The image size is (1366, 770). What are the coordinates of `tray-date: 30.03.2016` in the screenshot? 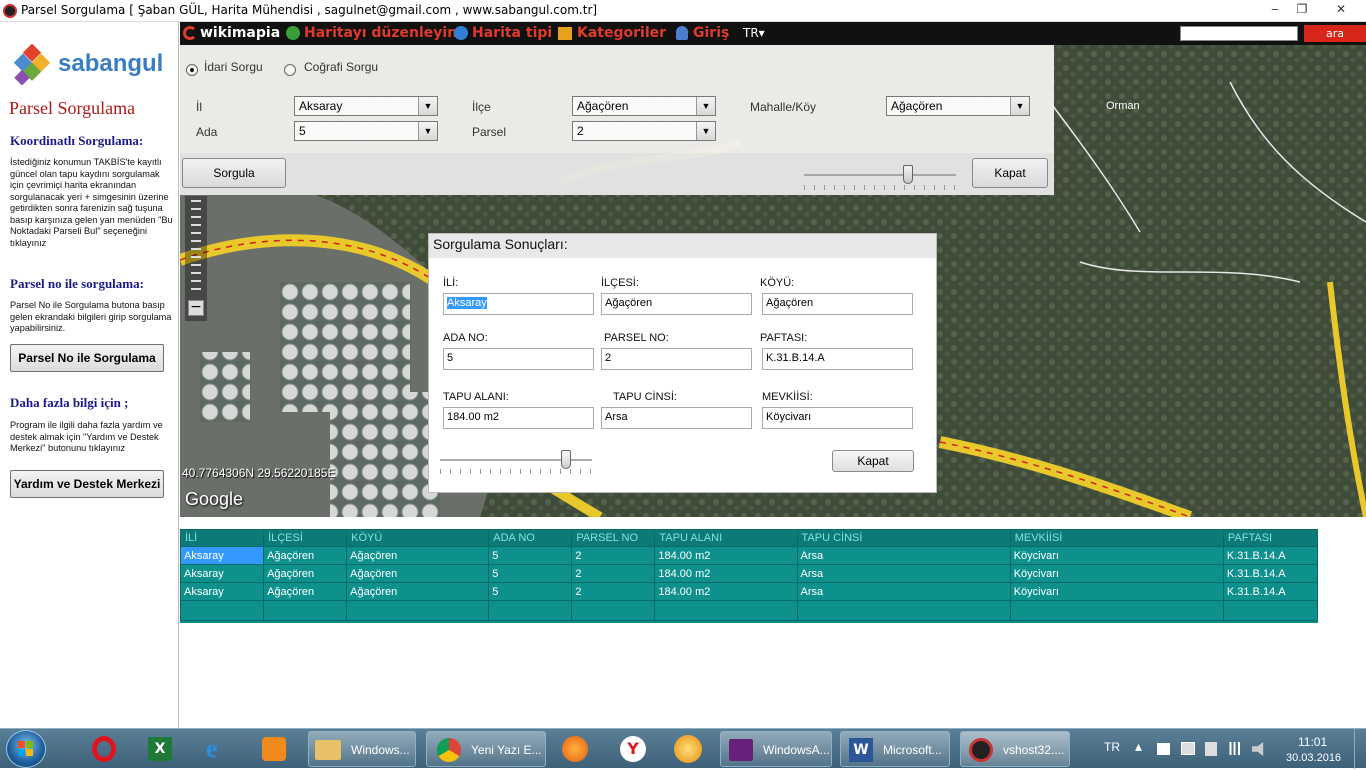 It's located at (1313, 758).